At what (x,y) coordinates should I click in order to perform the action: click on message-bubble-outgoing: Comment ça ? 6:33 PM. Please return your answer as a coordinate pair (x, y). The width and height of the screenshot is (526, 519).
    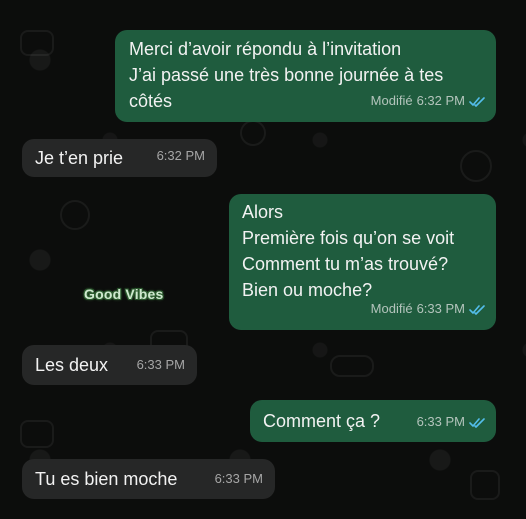
    Looking at the image, I should click on (373, 421).